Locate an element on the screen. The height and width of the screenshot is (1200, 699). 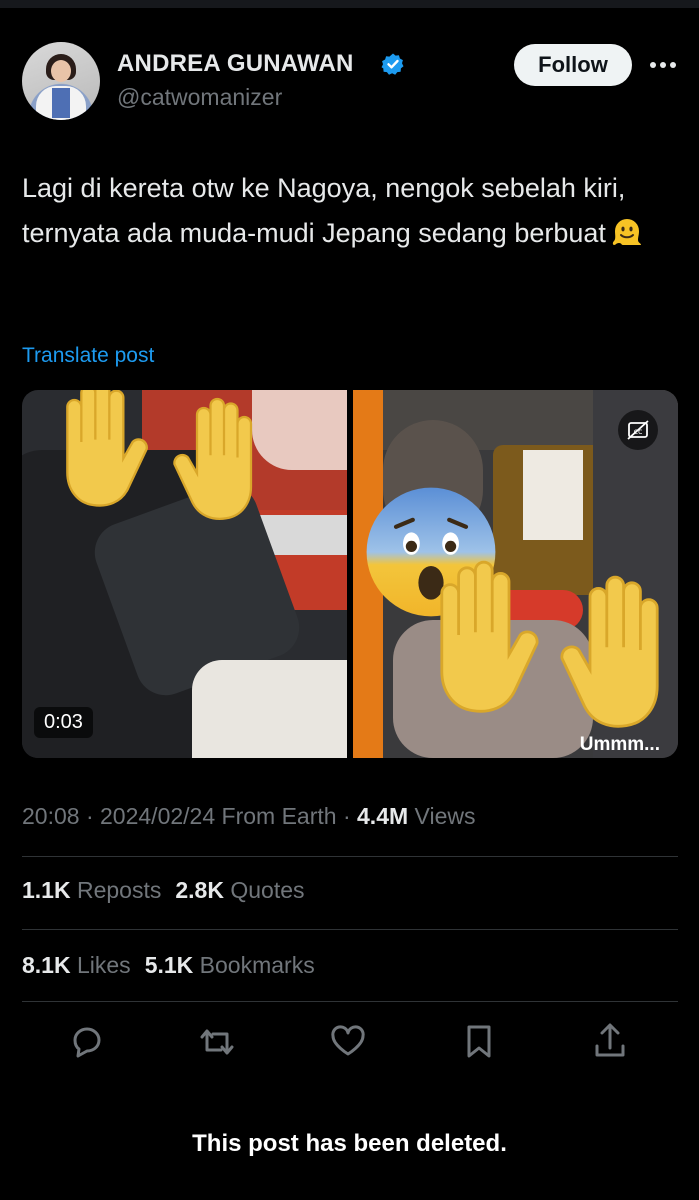
likes-link: 8.1K Likes is located at coordinates (76, 965).